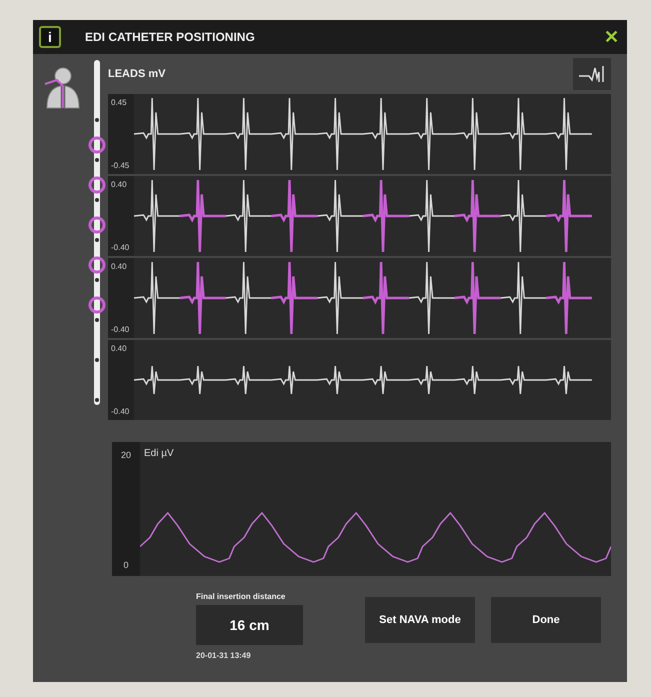 This screenshot has height=697, width=651. What do you see at coordinates (119, 102) in the screenshot?
I see `axis-label: 0.45` at bounding box center [119, 102].